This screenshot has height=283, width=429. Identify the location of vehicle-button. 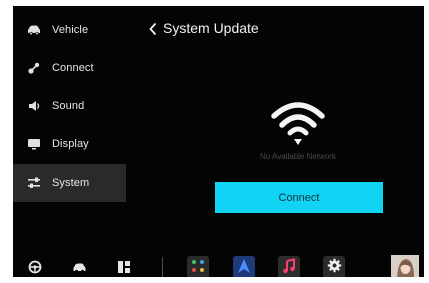
(79, 267).